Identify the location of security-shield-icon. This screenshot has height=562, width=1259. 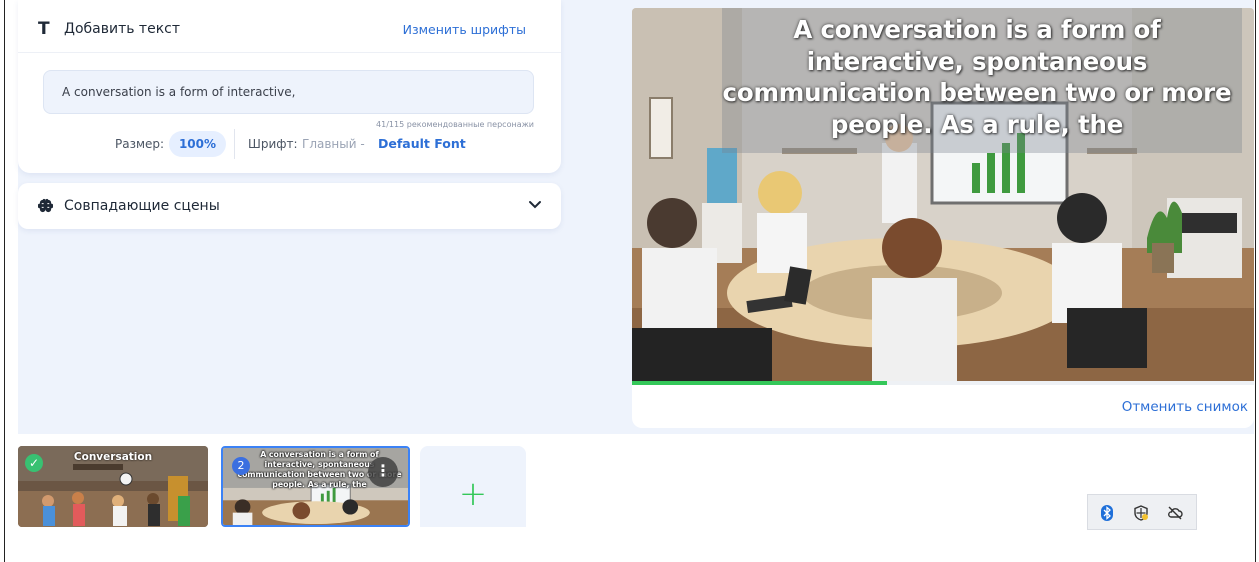
(1141, 513).